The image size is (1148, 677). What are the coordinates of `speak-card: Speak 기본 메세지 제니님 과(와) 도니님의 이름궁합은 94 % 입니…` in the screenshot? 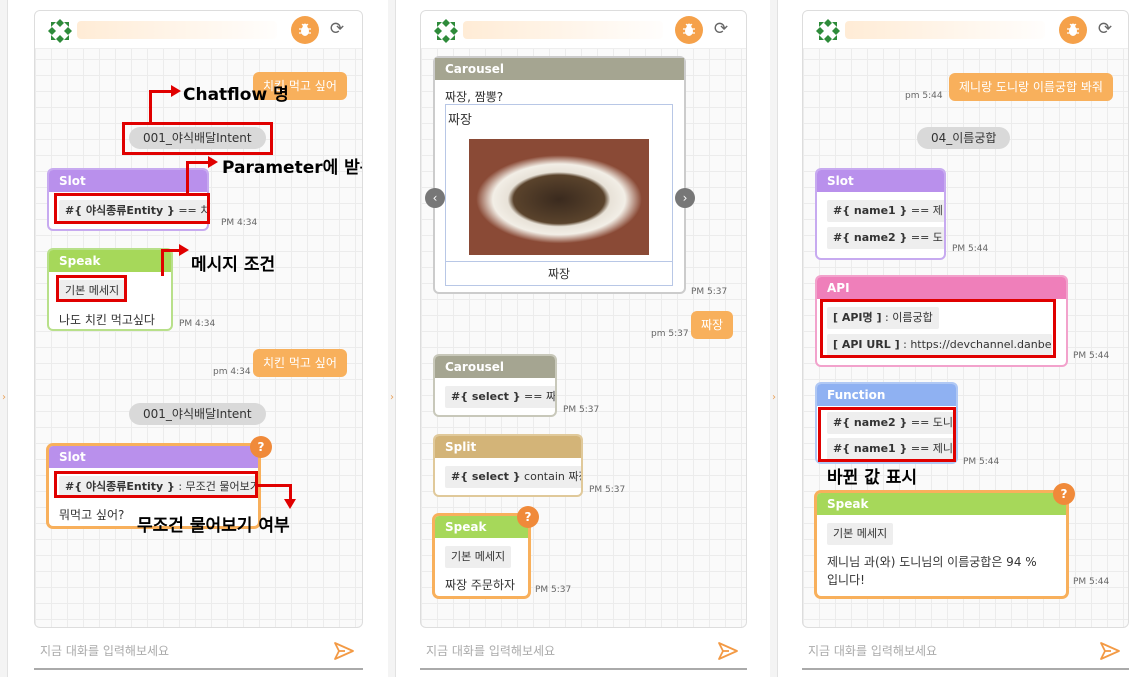 It's located at (941, 544).